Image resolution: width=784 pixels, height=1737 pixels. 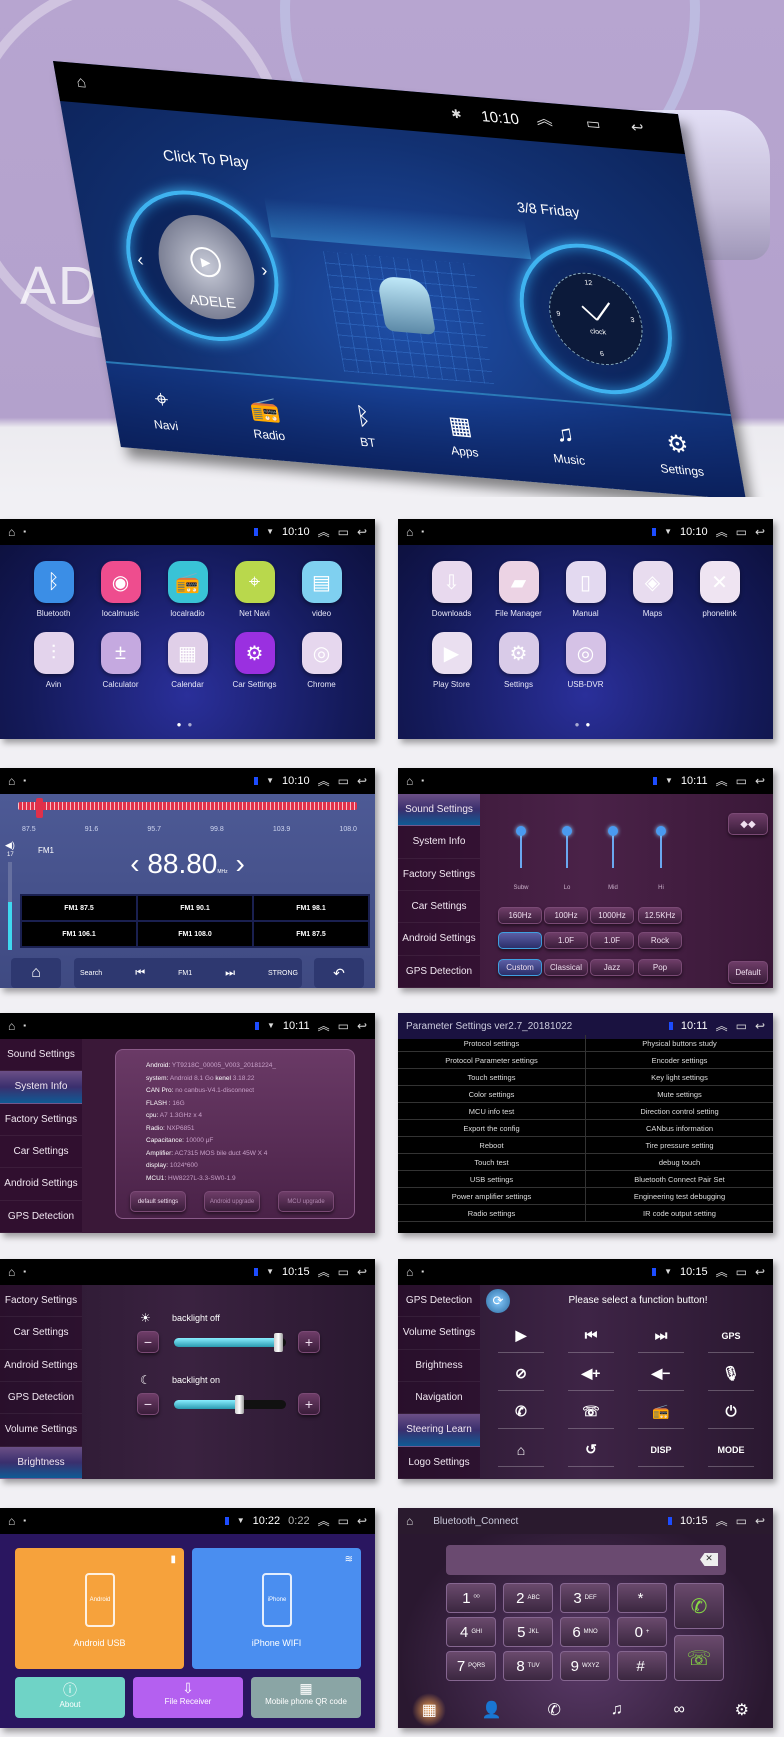 What do you see at coordinates (429, 1710) in the screenshot?
I see `dialpad-icon: ▦` at bounding box center [429, 1710].